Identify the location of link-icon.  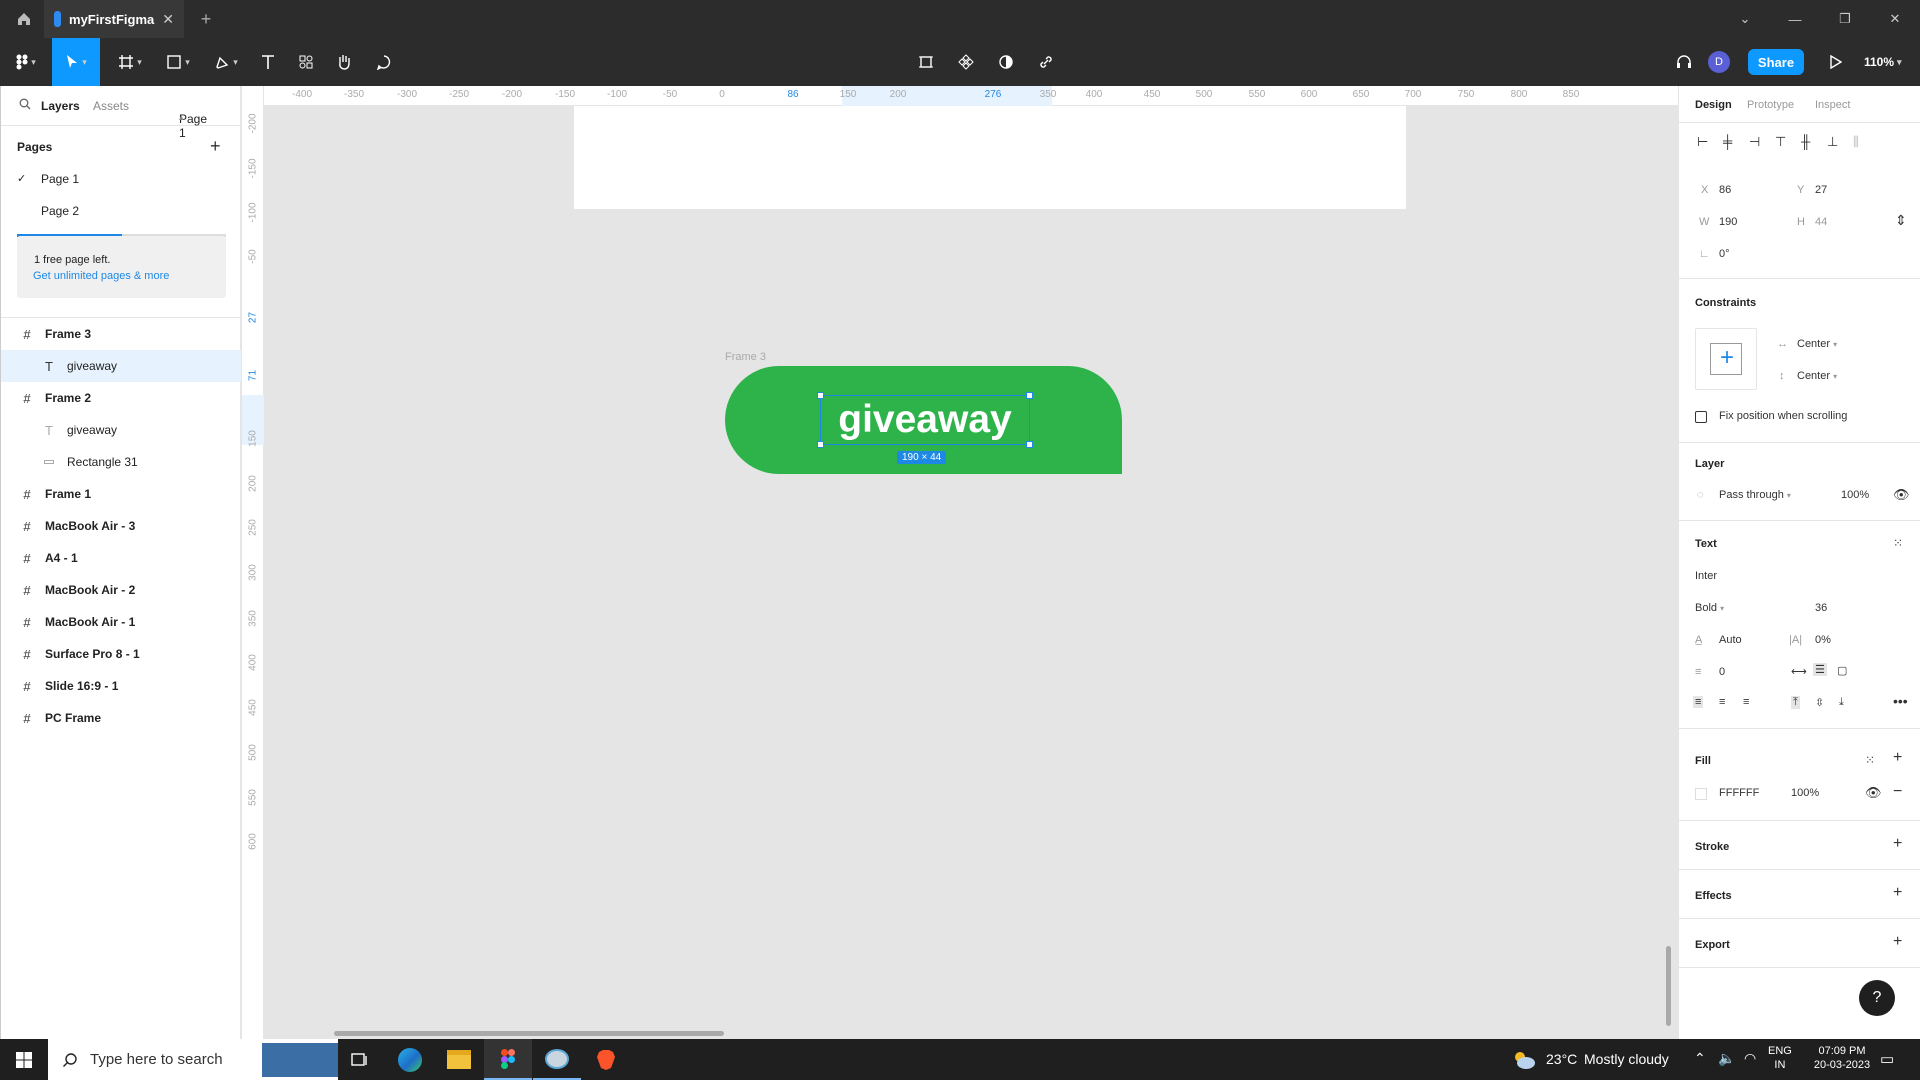
(1046, 62).